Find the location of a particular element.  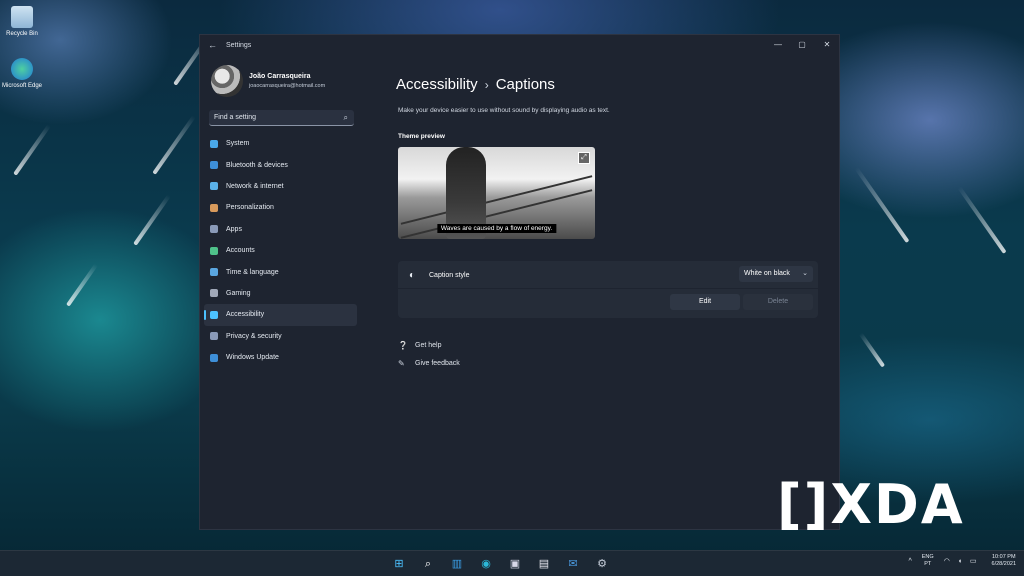

back-arrow-icon: ← is located at coordinates (212, 45).